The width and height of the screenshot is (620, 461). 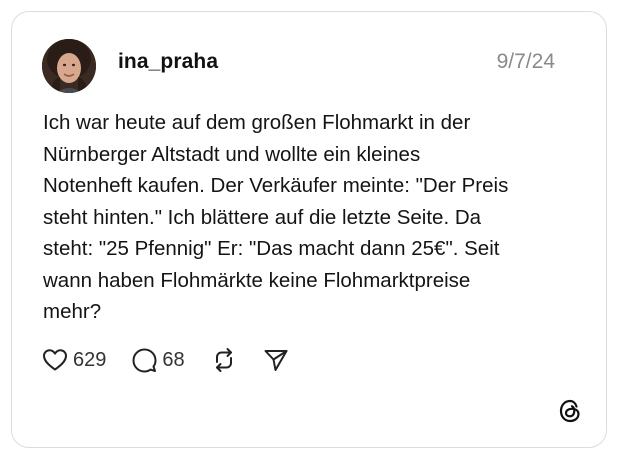 I want to click on comment-icon, so click(x=144, y=360).